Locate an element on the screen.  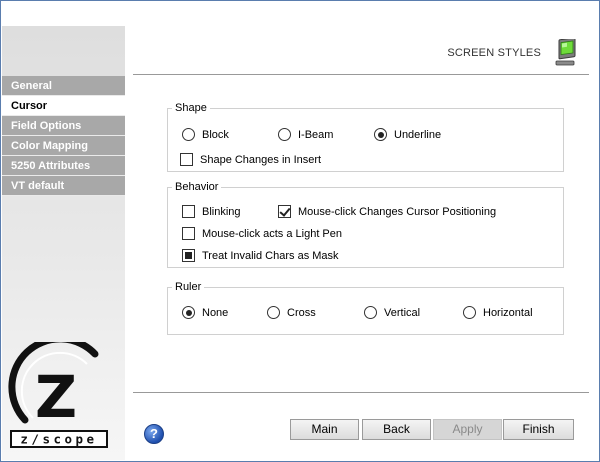
shape-radio-block-label: Block is located at coordinates (215, 135).